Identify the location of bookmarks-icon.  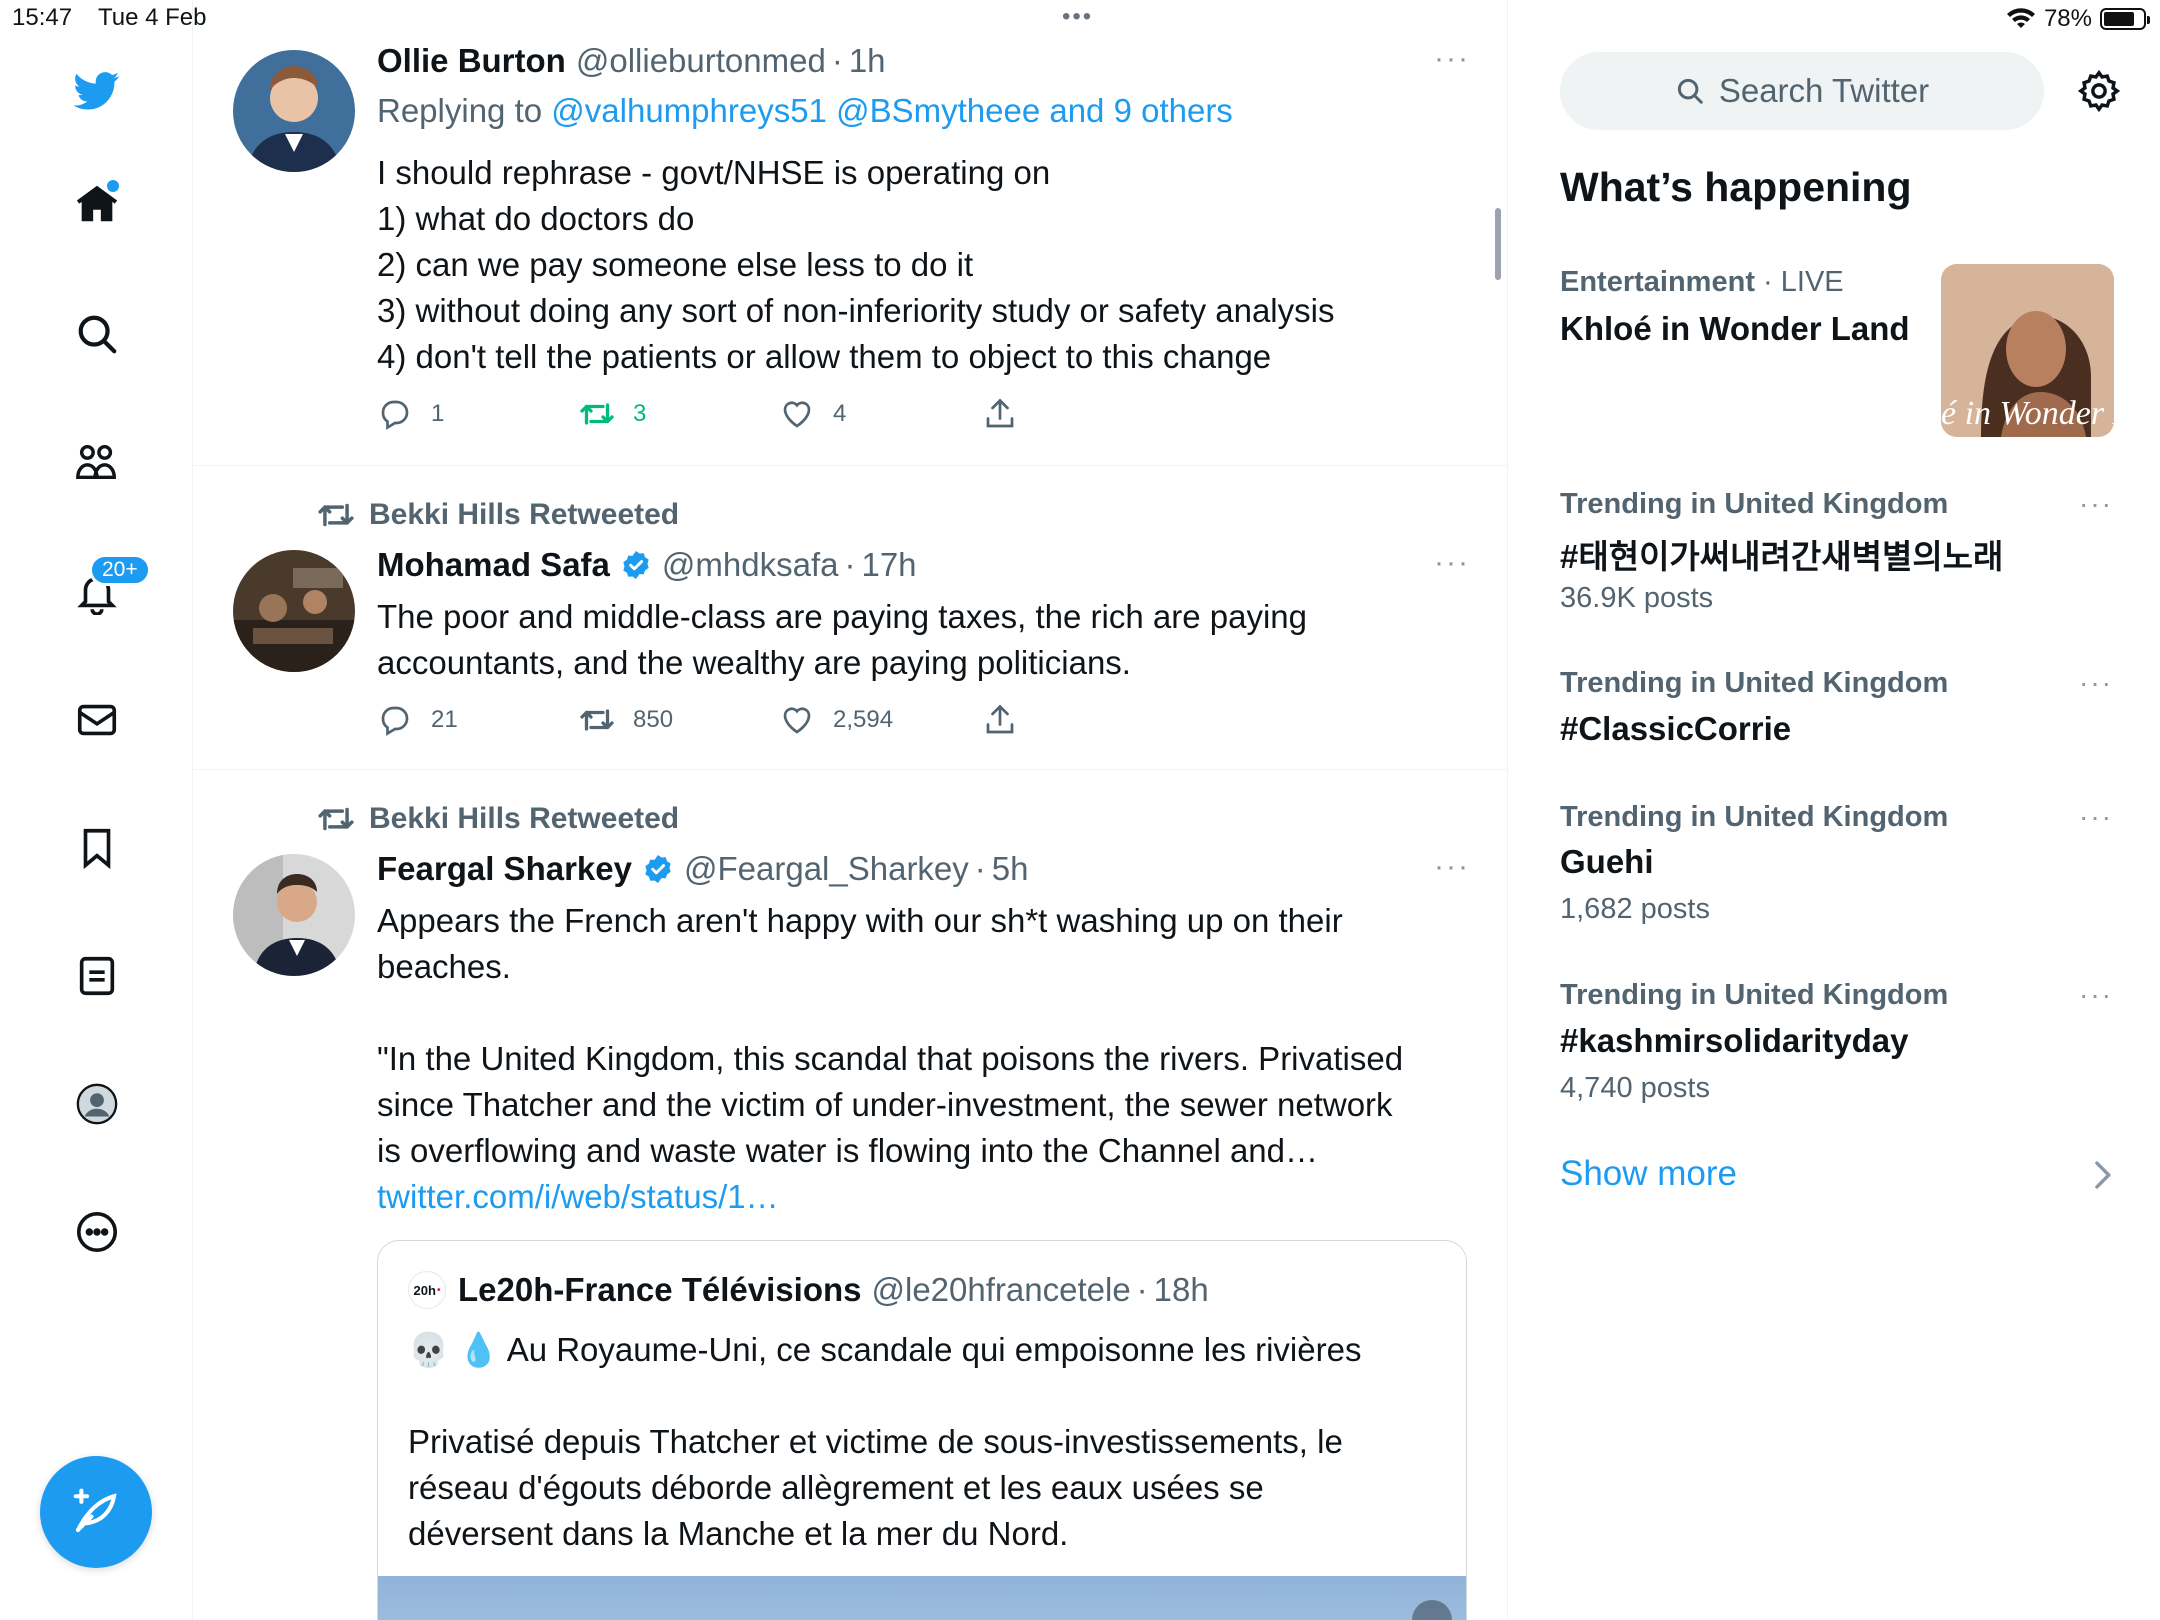
(97, 848).